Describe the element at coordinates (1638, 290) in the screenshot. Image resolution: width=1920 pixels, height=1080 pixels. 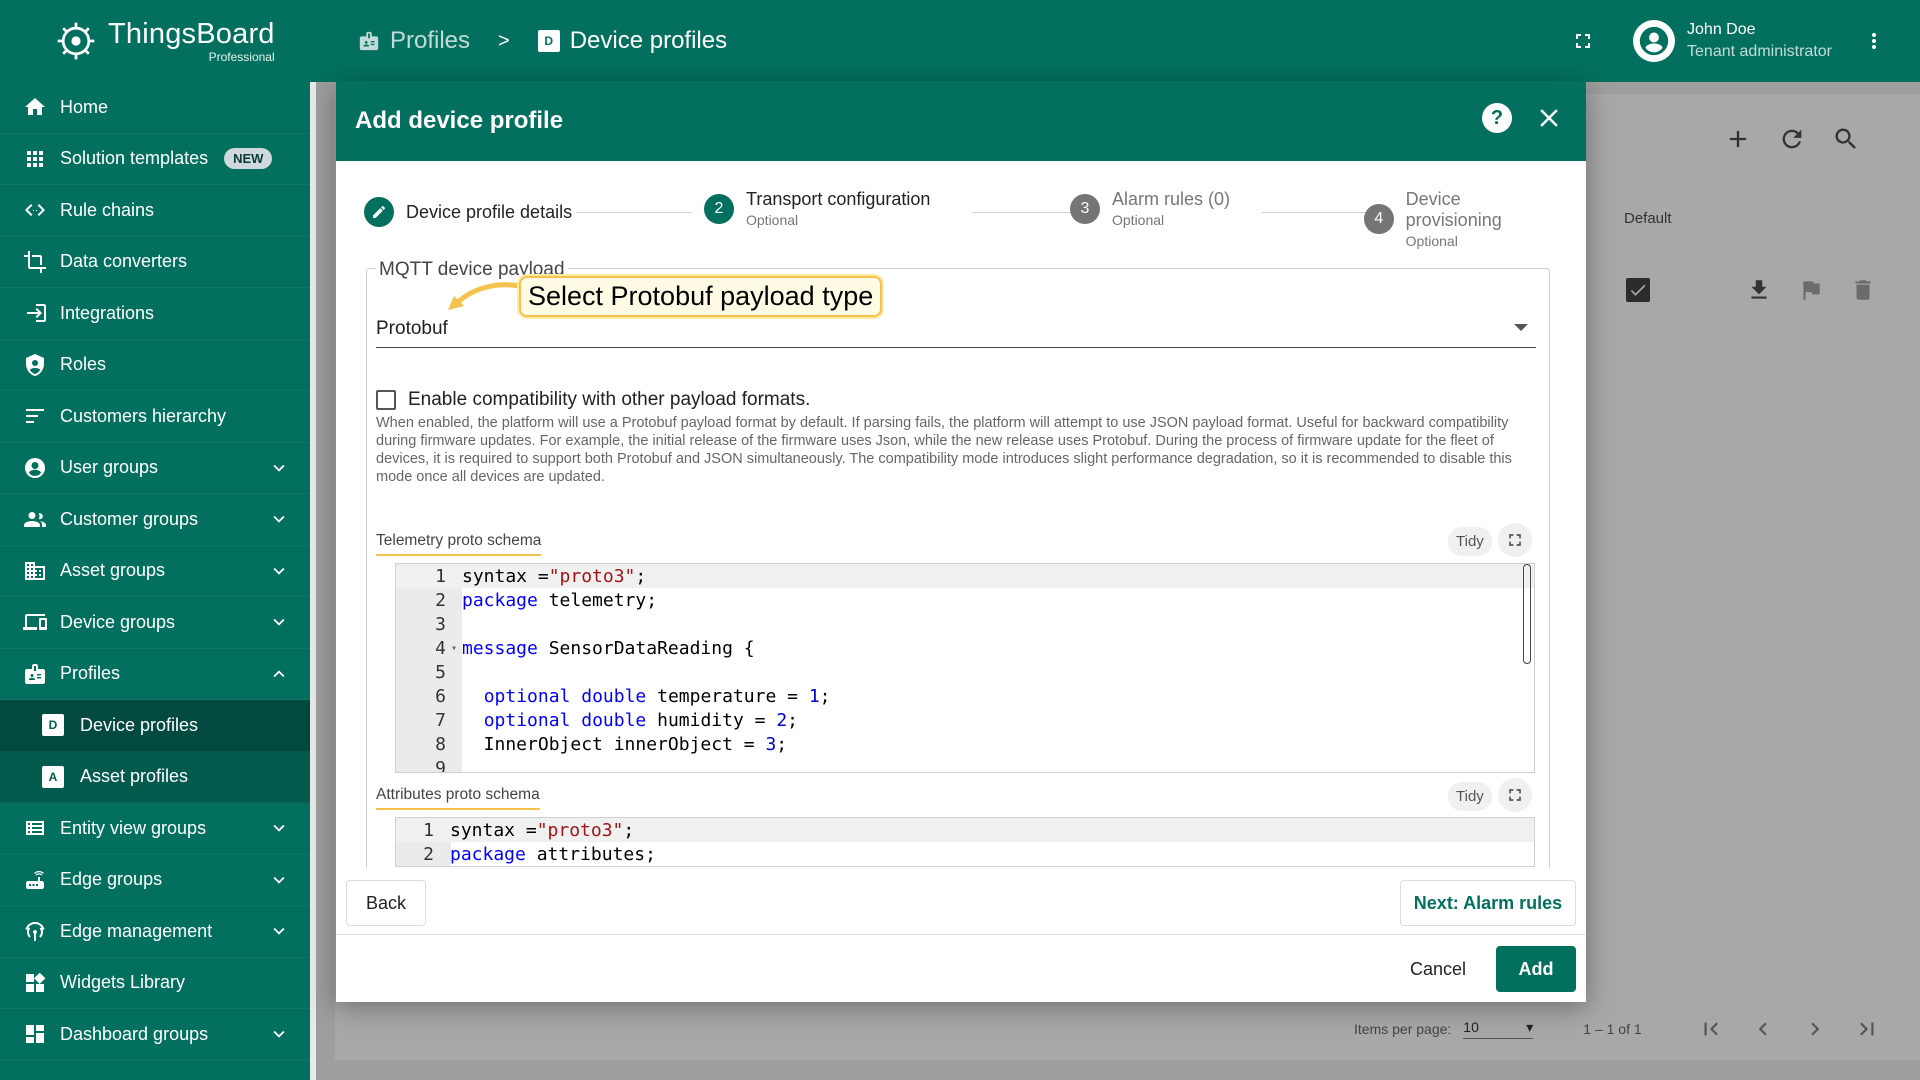
I see `check-icon` at that location.